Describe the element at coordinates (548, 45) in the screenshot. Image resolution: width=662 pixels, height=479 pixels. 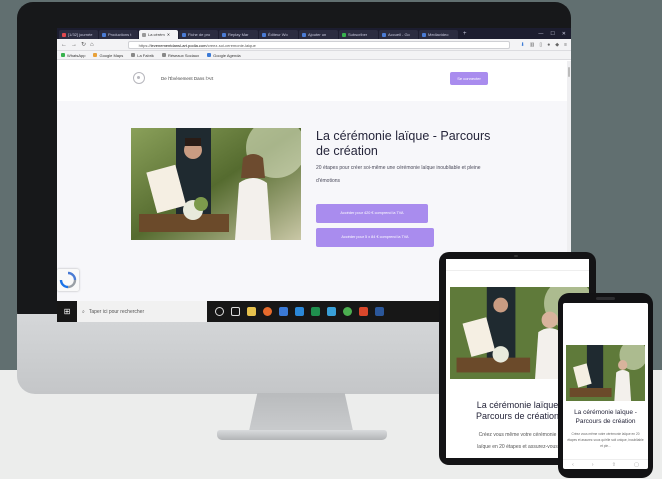
I see `account-icon: ●` at that location.